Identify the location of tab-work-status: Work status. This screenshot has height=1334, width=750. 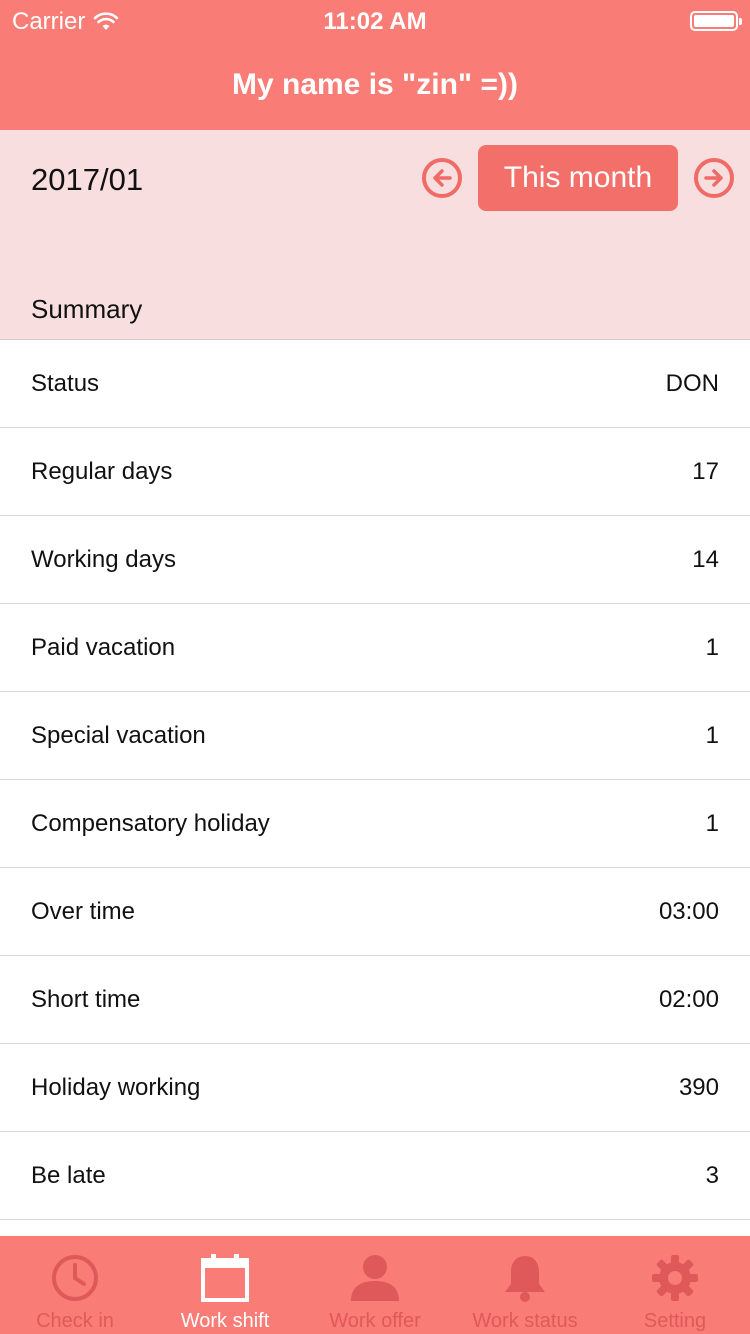
(525, 1285).